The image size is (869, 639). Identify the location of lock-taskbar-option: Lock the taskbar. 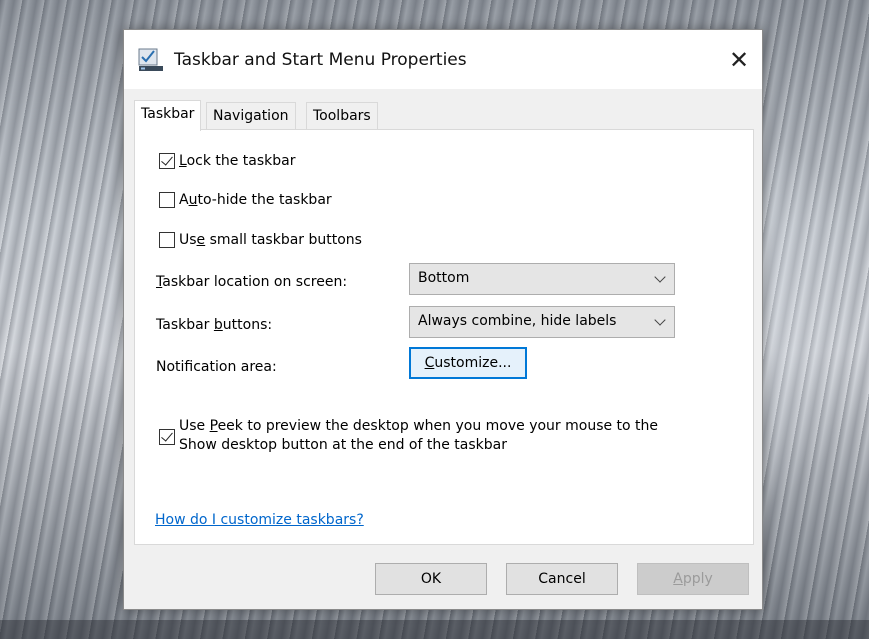
(227, 161).